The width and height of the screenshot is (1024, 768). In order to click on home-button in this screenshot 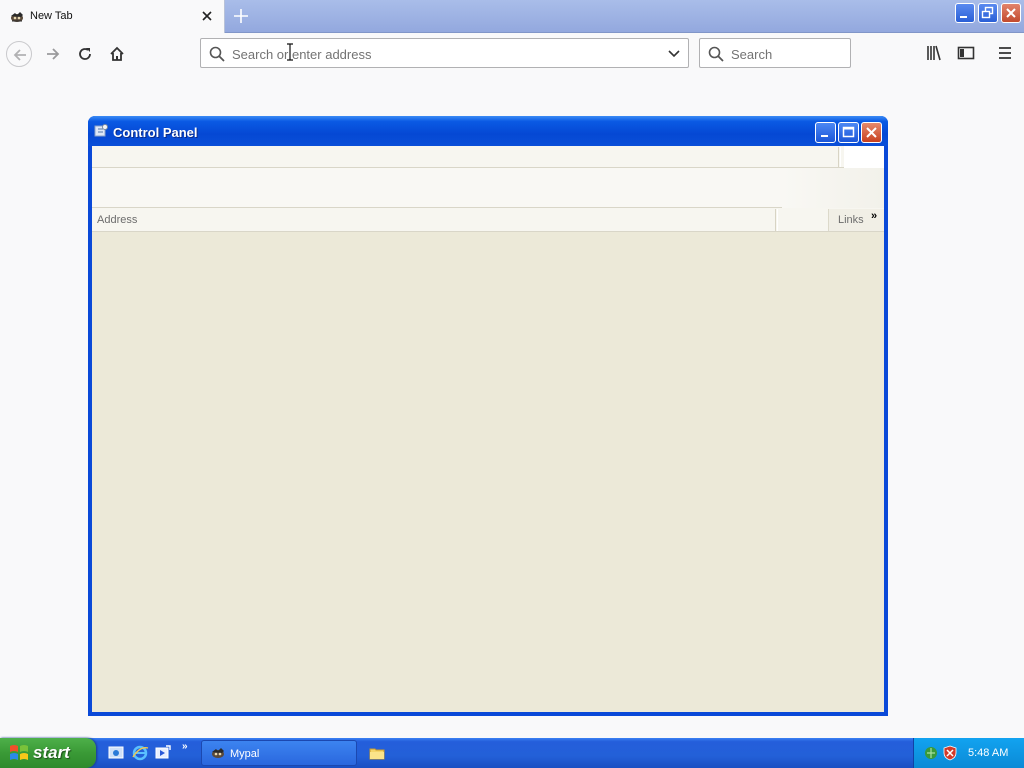, I will do `click(117, 54)`.